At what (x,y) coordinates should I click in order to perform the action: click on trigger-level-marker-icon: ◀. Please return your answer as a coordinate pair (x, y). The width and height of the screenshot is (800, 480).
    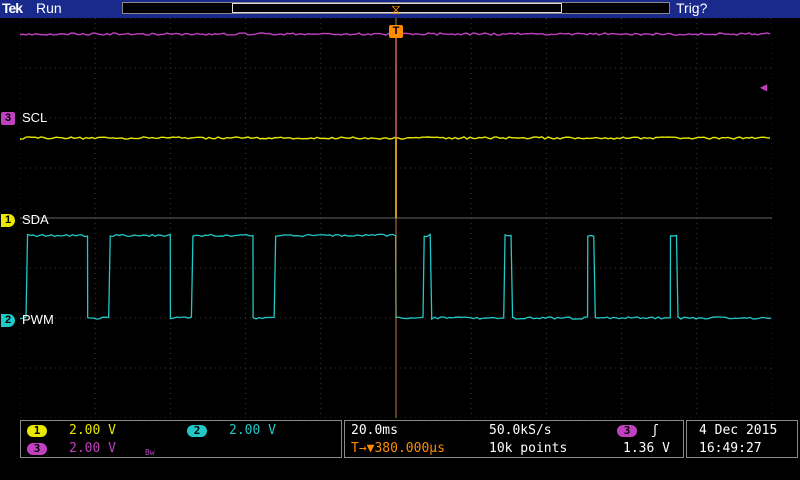
    Looking at the image, I should click on (763, 87).